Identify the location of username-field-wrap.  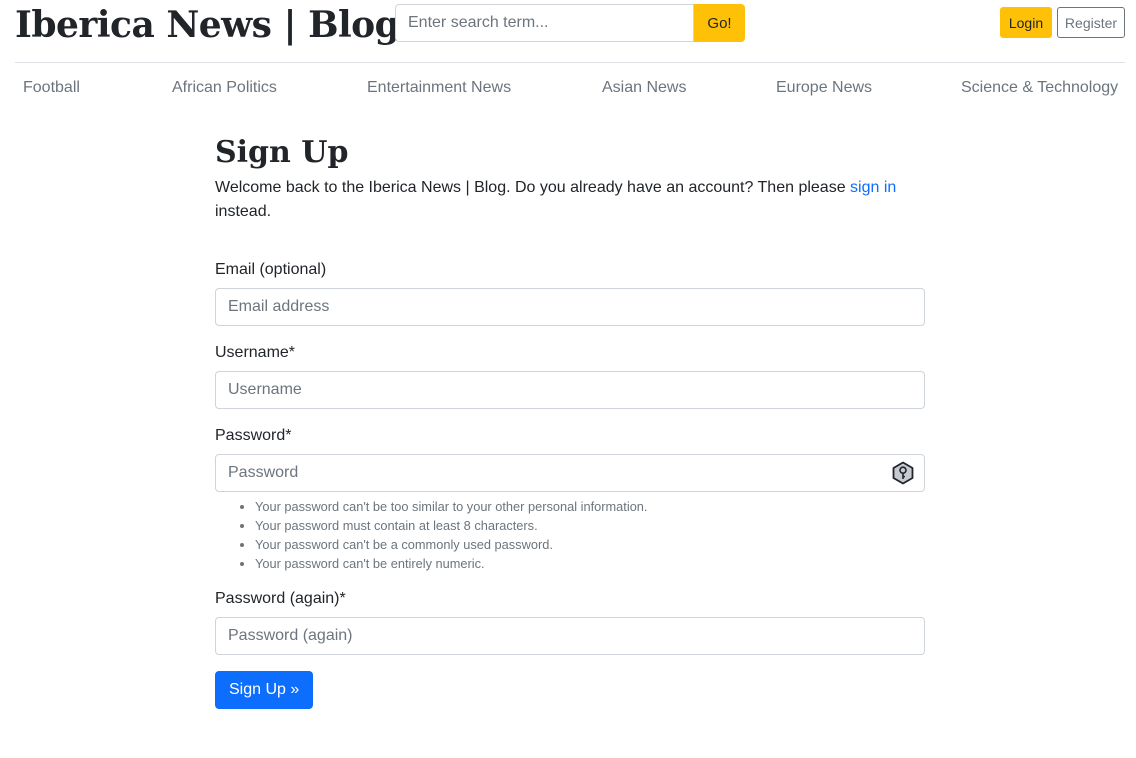
(570, 390).